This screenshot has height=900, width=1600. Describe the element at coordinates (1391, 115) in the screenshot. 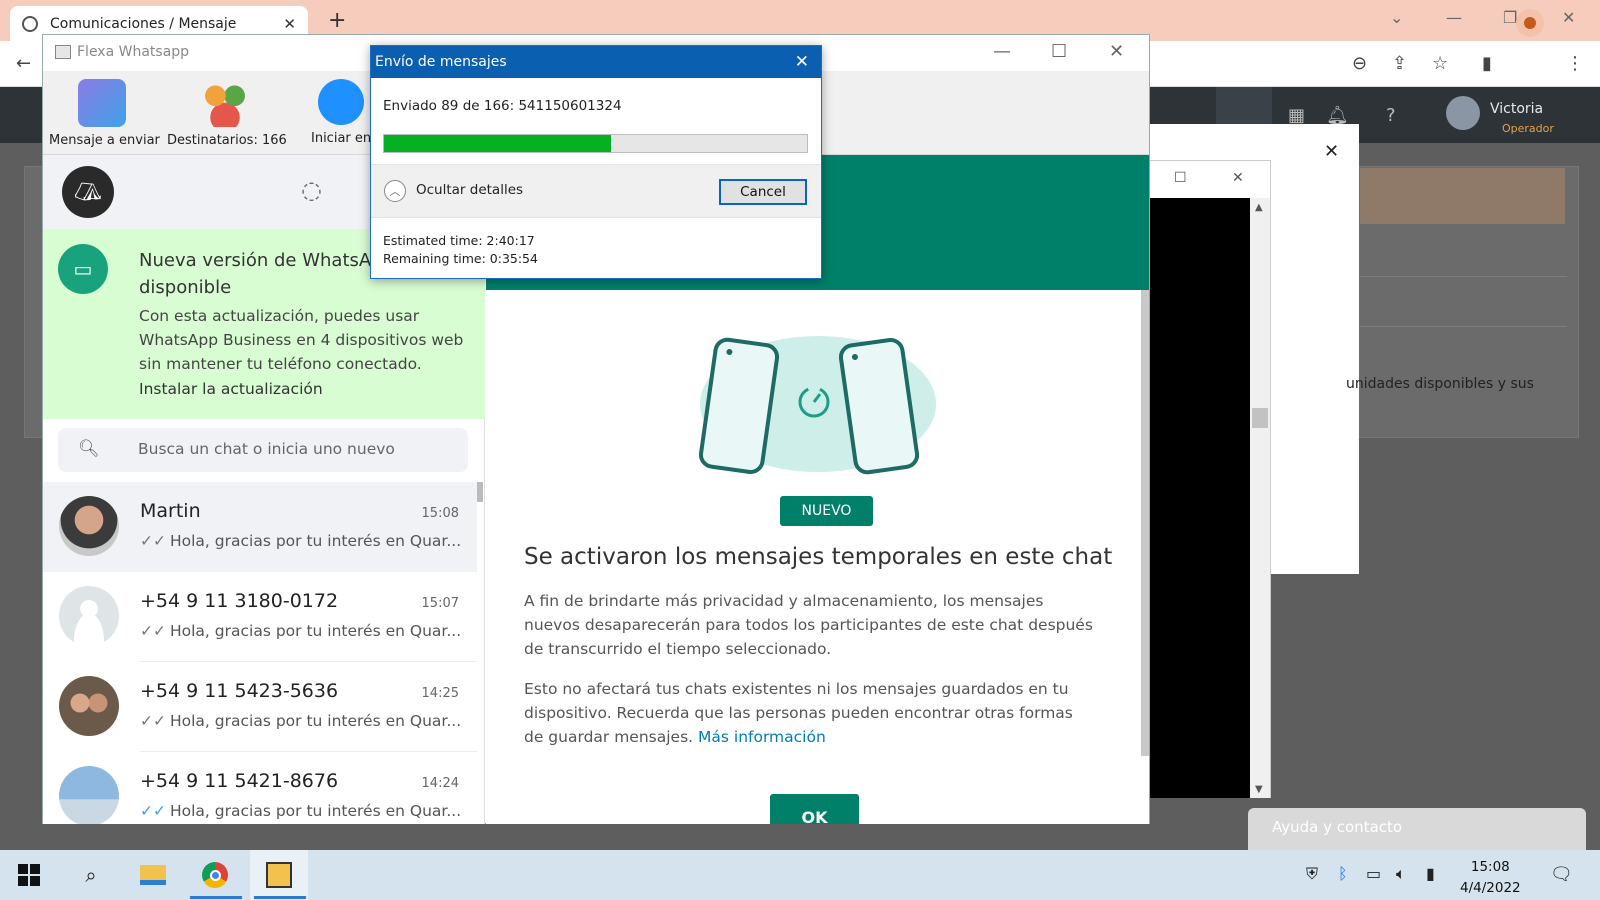

I see `help-icon: ?` at that location.